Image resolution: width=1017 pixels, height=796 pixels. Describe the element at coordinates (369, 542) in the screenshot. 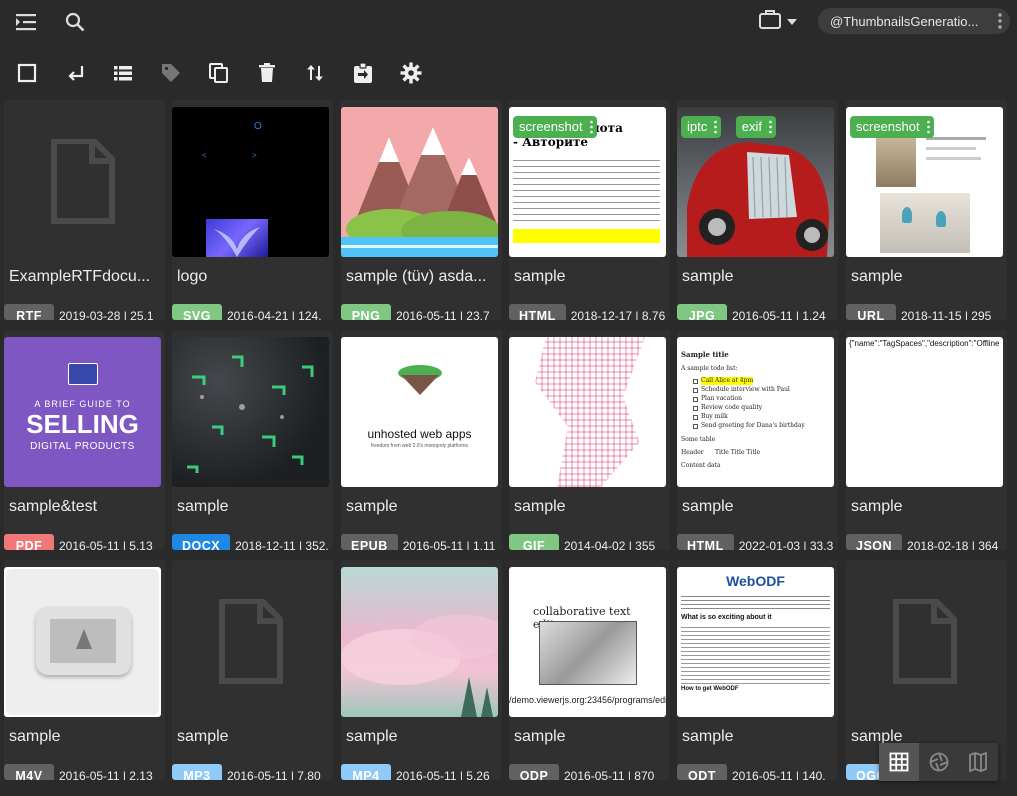

I see `file-extension-badge: EPUB` at that location.